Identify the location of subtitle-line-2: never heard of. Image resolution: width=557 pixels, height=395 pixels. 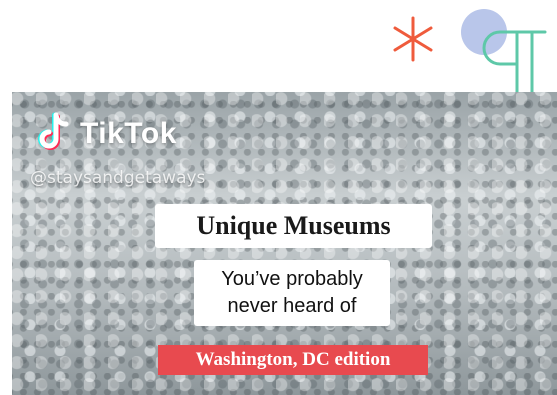
(292, 306).